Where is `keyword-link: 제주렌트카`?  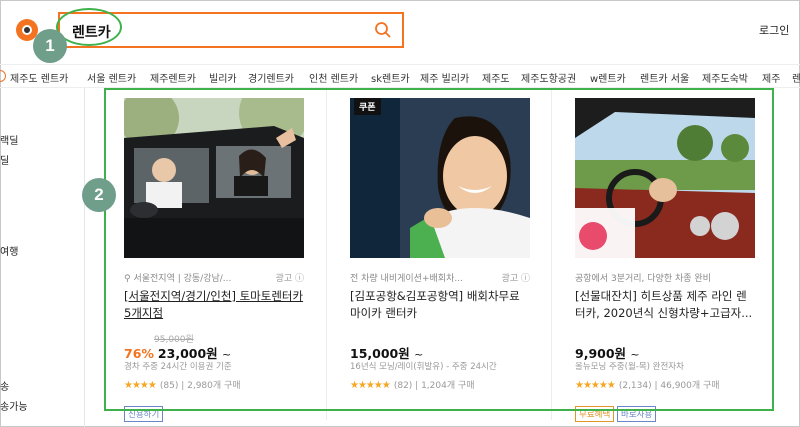
keyword-link: 제주렌트카 is located at coordinates (173, 77).